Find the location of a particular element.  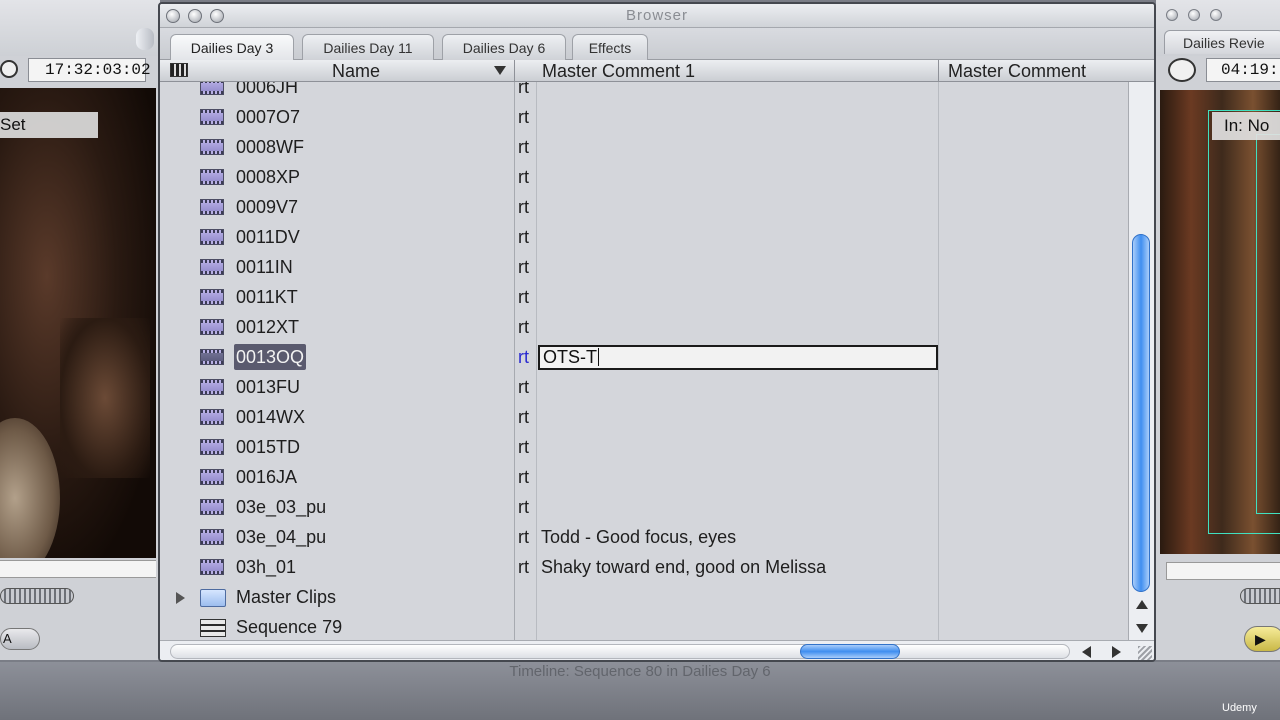

tab-dailies-day-6: Dailies Day 6 is located at coordinates (504, 47).